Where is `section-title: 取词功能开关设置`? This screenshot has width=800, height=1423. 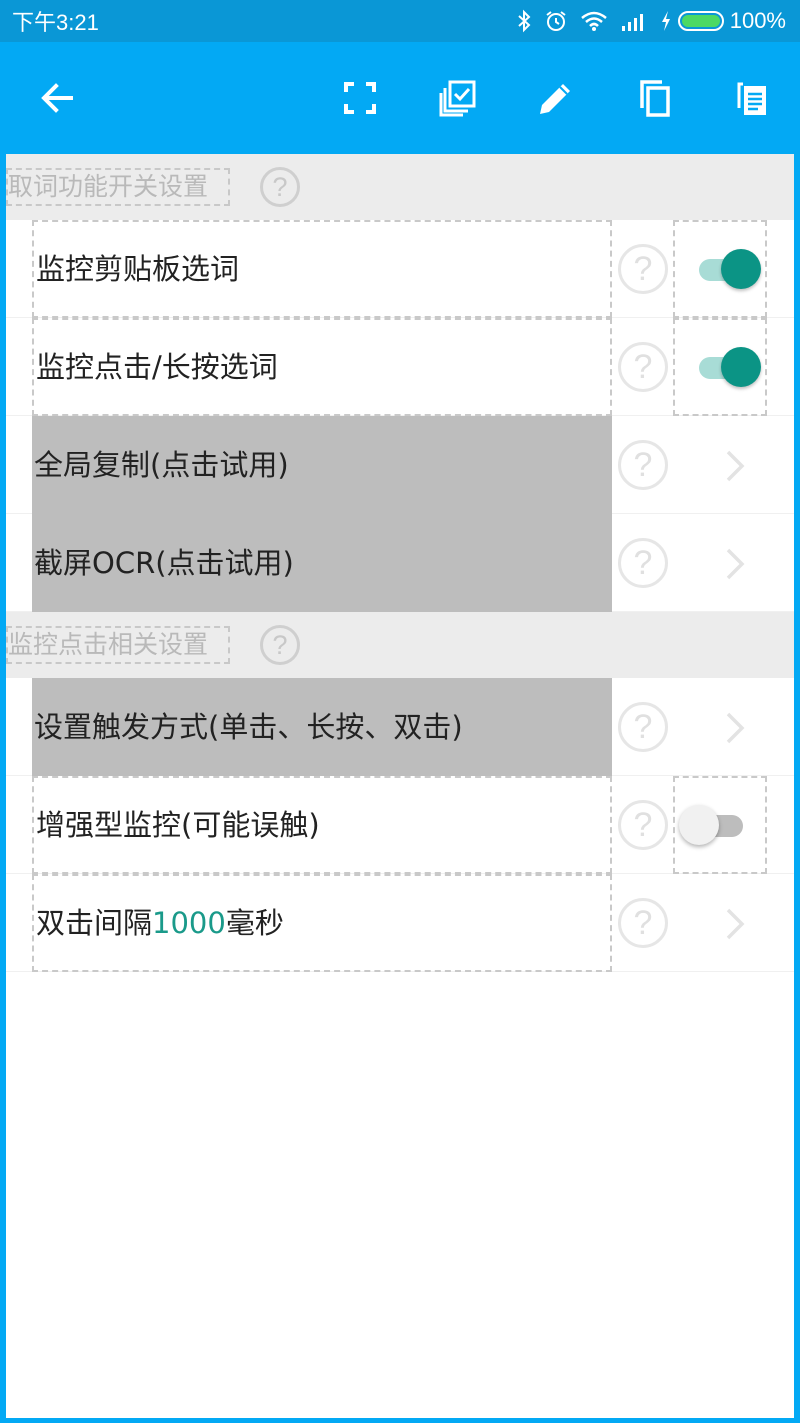 section-title: 取词功能开关设置 is located at coordinates (118, 187).